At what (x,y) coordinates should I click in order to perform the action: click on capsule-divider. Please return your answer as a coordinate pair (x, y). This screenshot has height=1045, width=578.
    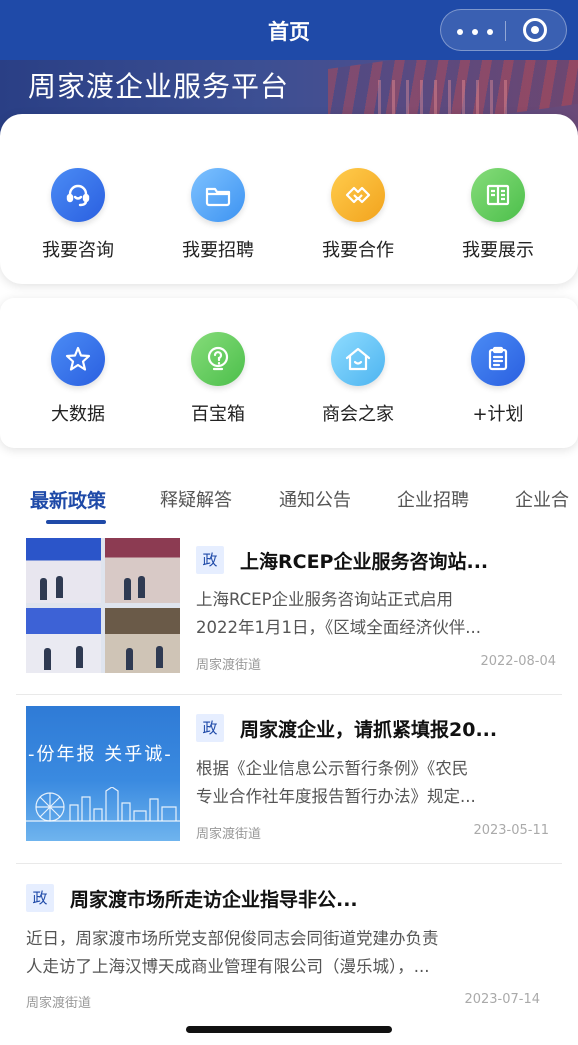
    Looking at the image, I should click on (505, 31).